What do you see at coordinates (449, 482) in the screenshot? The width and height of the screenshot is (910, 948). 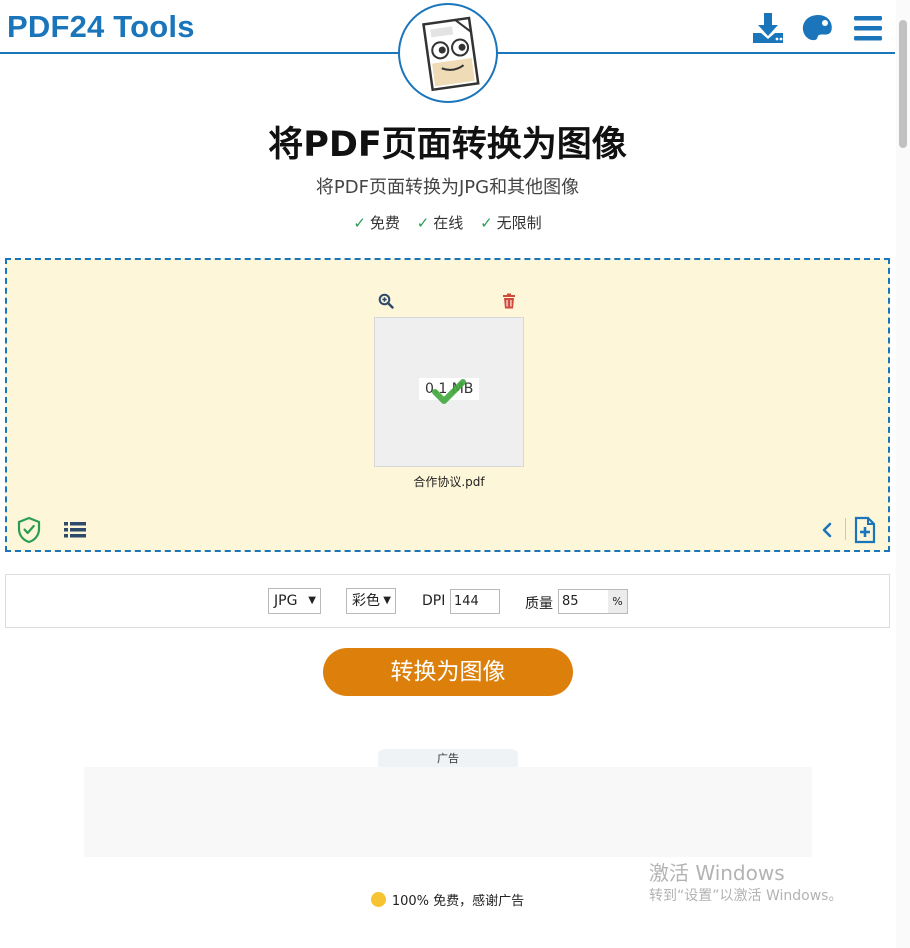 I see `file-name: 合作协议.pdf` at bounding box center [449, 482].